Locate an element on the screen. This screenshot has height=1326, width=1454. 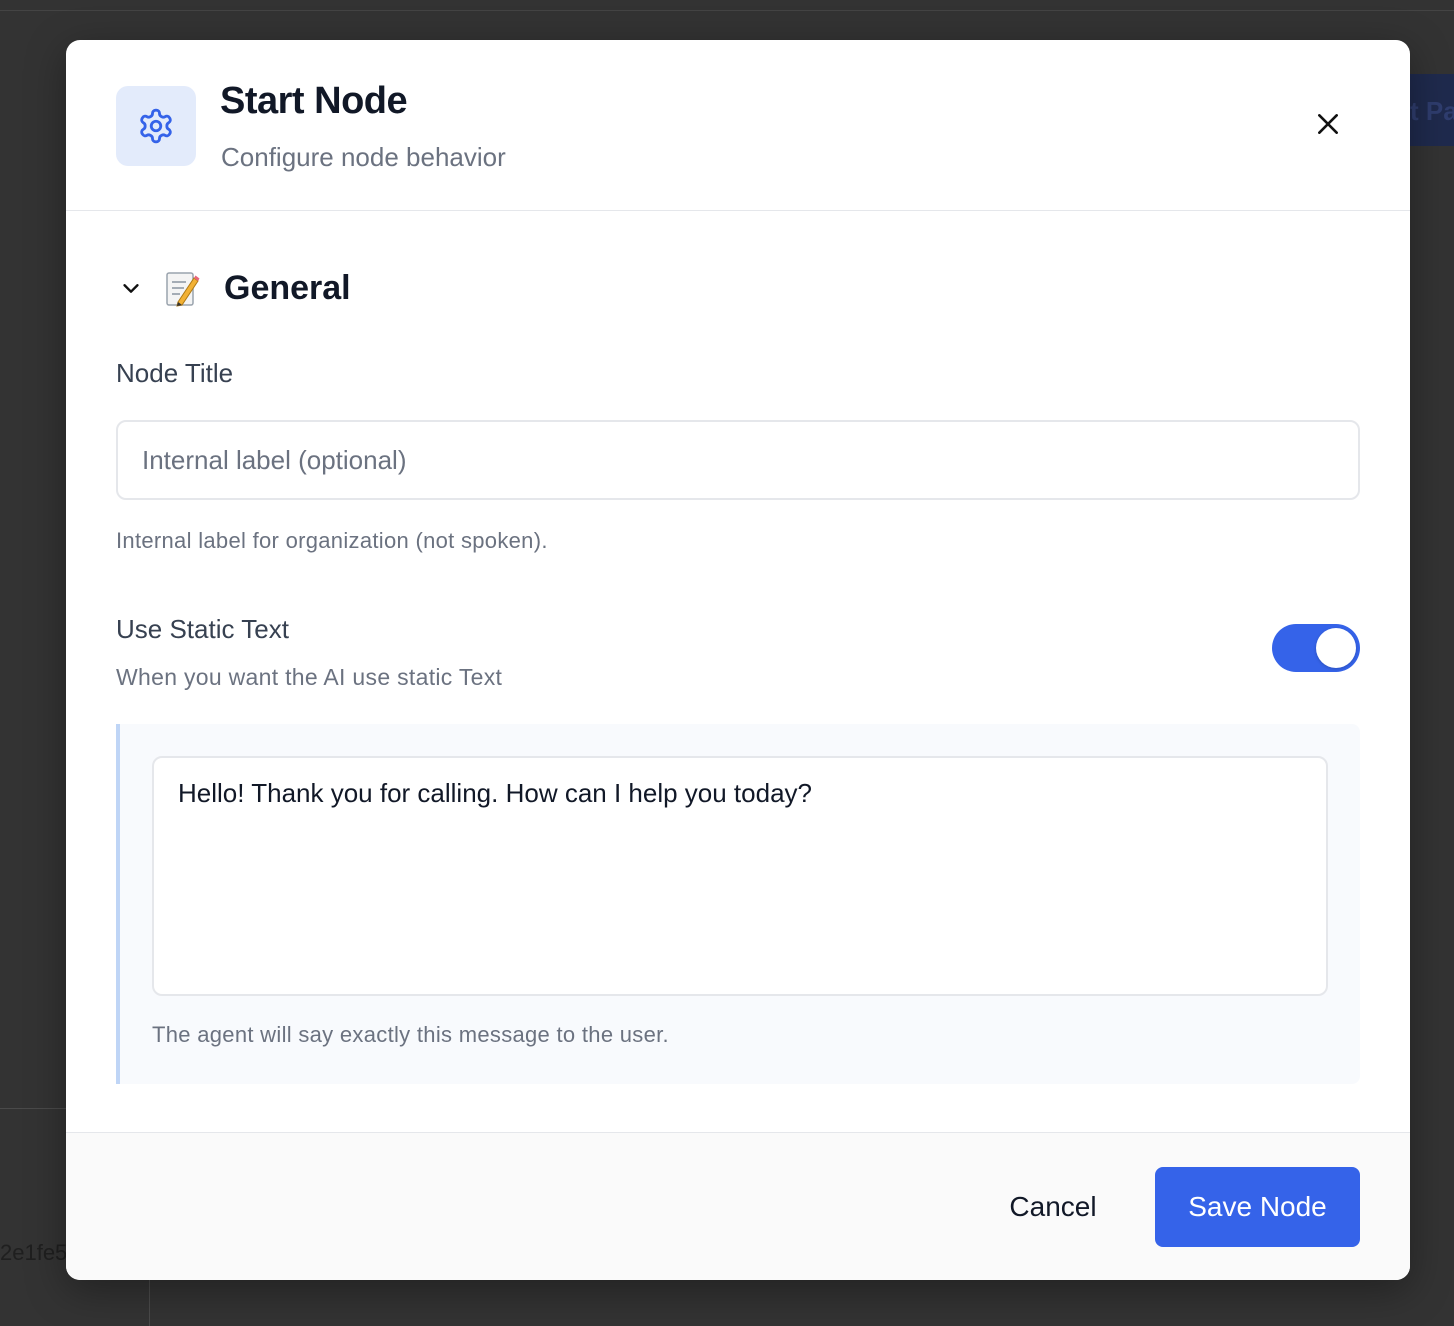
chevron-down-icon is located at coordinates (131, 288).